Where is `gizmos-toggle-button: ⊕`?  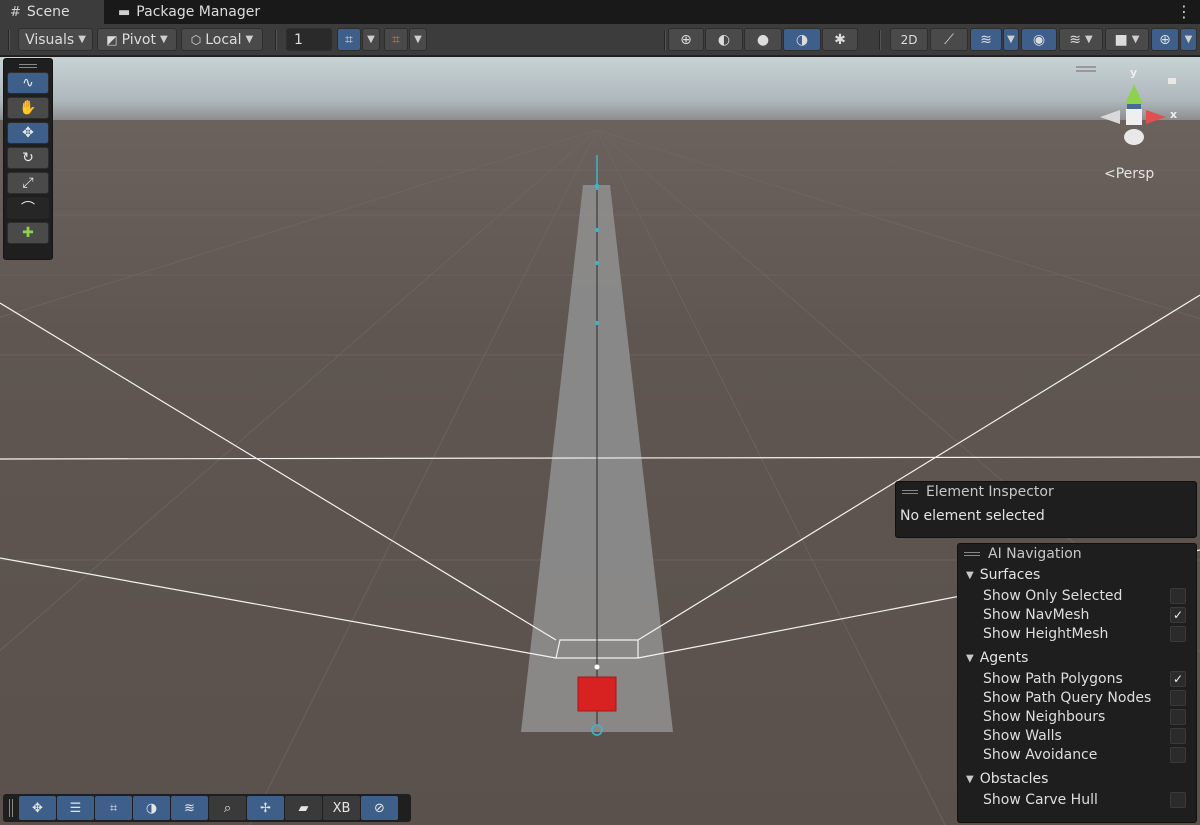 gizmos-toggle-button: ⊕ is located at coordinates (1165, 39).